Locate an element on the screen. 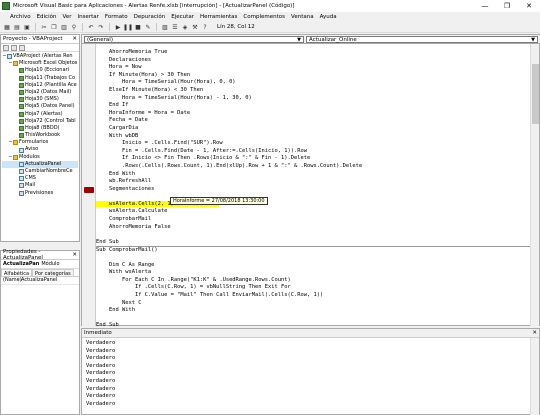  code-line: Segmentaciones is located at coordinates (313, 190).